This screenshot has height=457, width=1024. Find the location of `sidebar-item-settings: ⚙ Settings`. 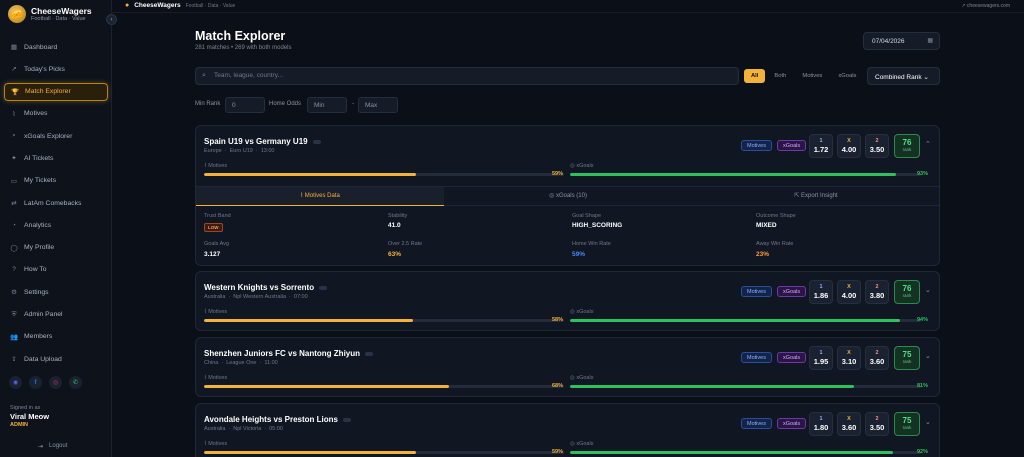

sidebar-item-settings: ⚙ Settings is located at coordinates (56, 292).